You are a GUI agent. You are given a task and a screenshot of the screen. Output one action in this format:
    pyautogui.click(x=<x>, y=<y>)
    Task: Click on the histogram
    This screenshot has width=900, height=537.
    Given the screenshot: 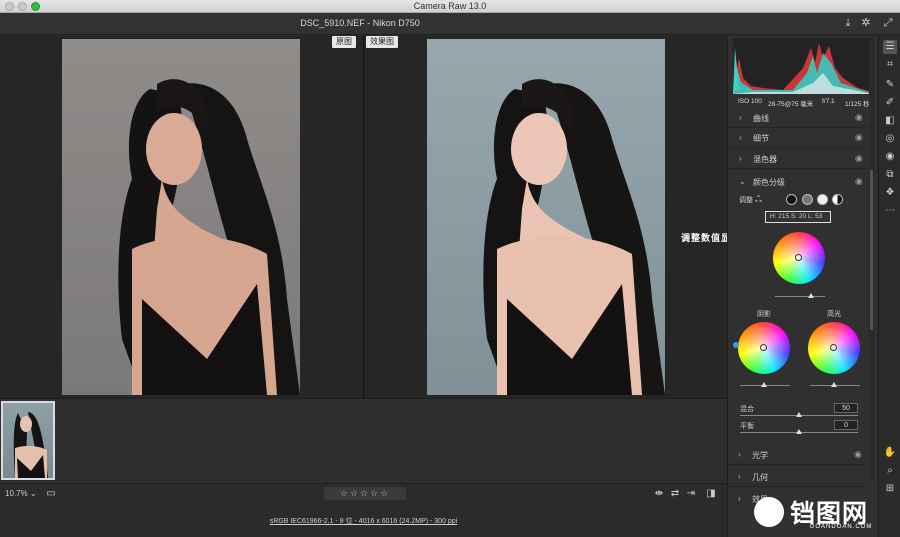 What is the action you would take?
    pyautogui.click(x=803, y=66)
    